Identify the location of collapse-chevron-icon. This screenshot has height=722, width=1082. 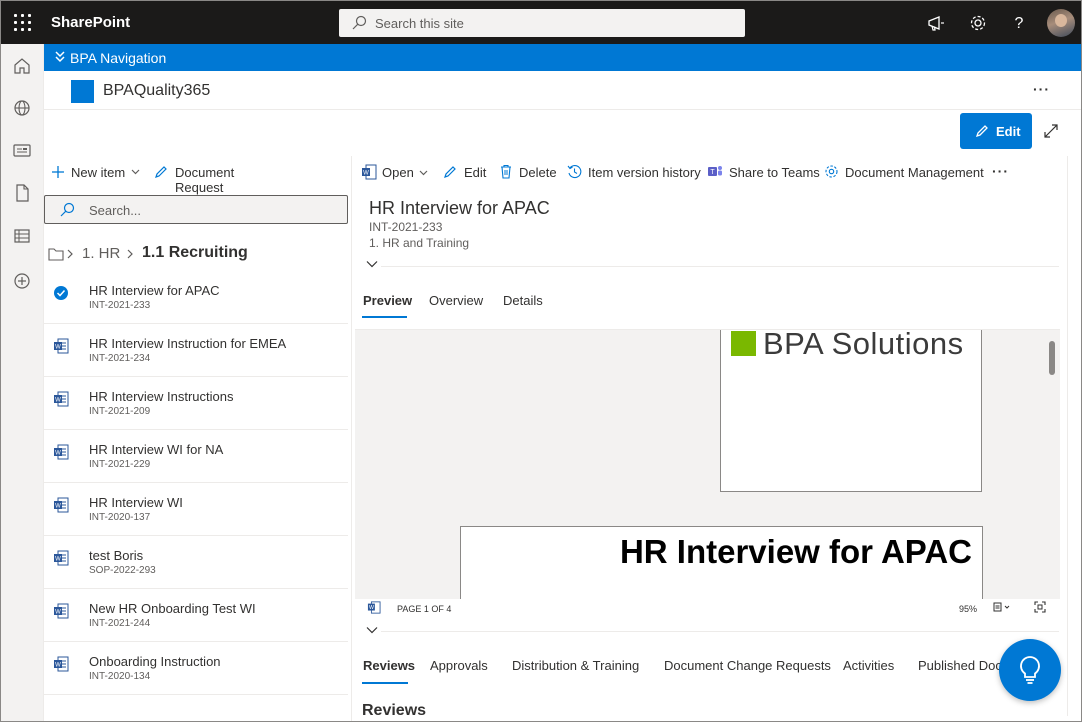
(372, 630).